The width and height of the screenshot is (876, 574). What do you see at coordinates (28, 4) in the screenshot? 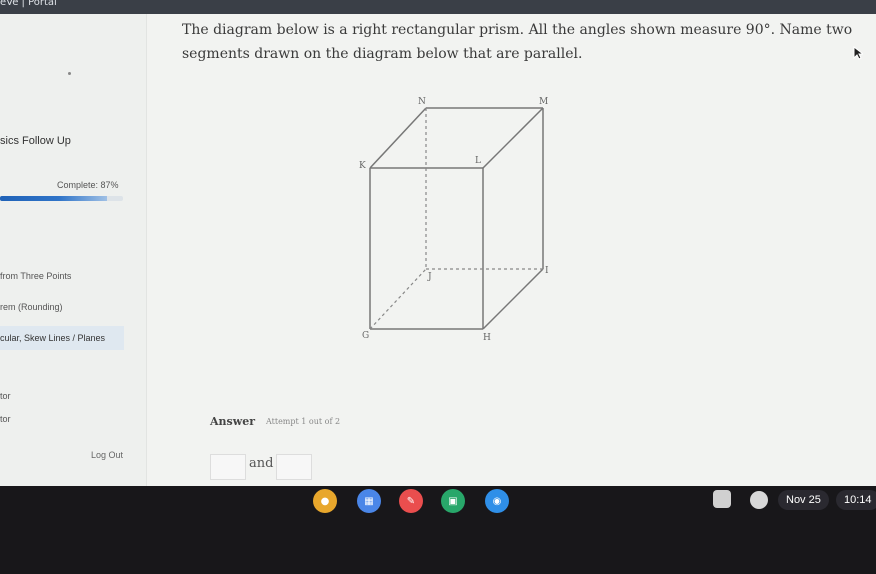
I see `window-title: eVe | Portal` at bounding box center [28, 4].